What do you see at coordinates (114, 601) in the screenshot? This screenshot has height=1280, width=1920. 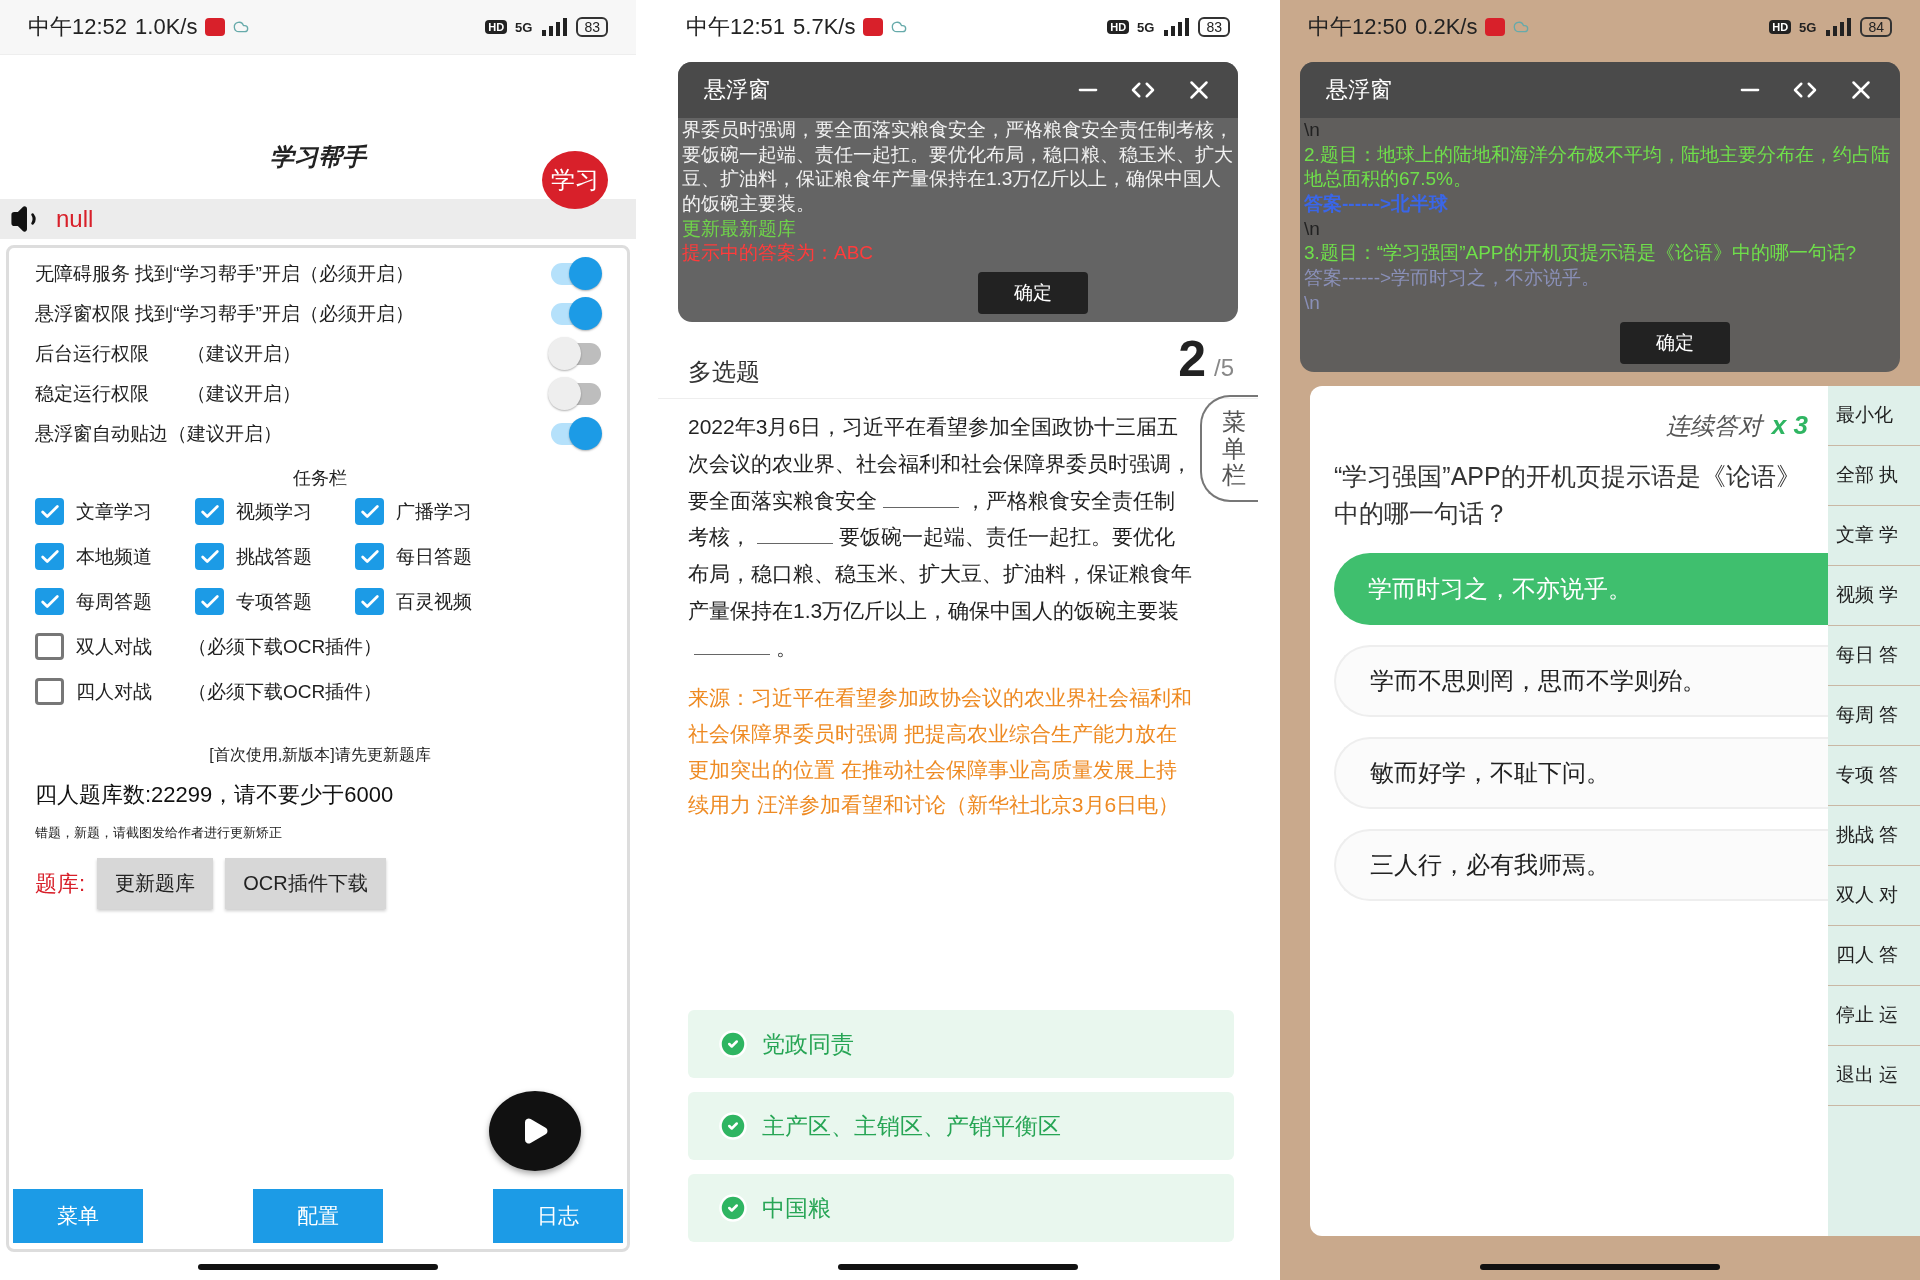 I see `task-label: 每周答题` at bounding box center [114, 601].